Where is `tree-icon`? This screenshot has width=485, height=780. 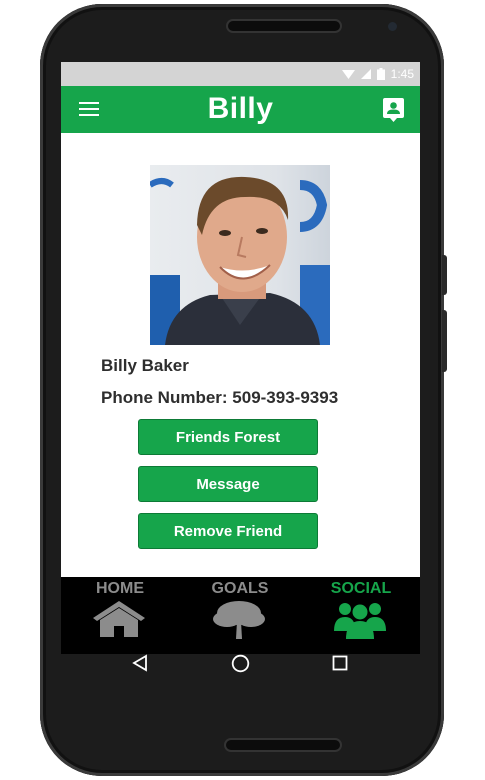 tree-icon is located at coordinates (239, 620).